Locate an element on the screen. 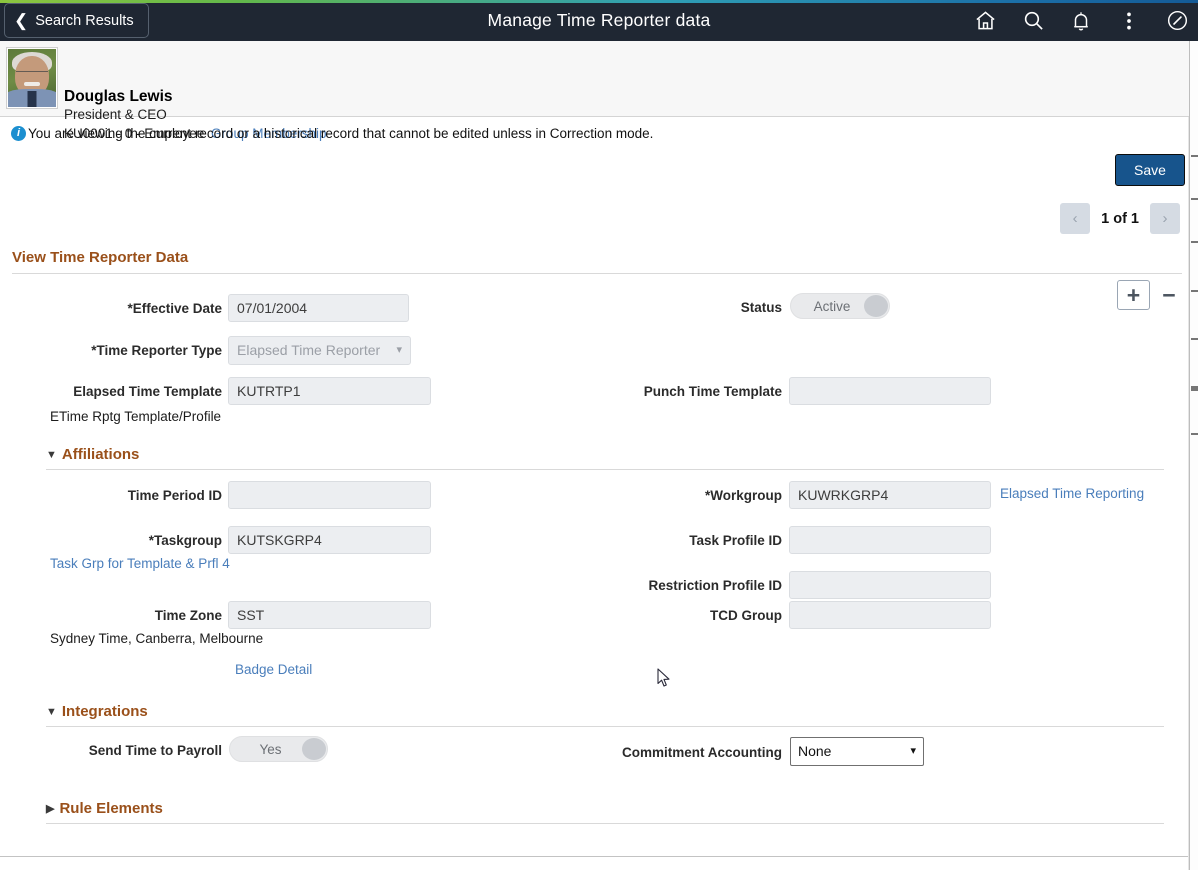  restriction-profile-id-field is located at coordinates (890, 585).